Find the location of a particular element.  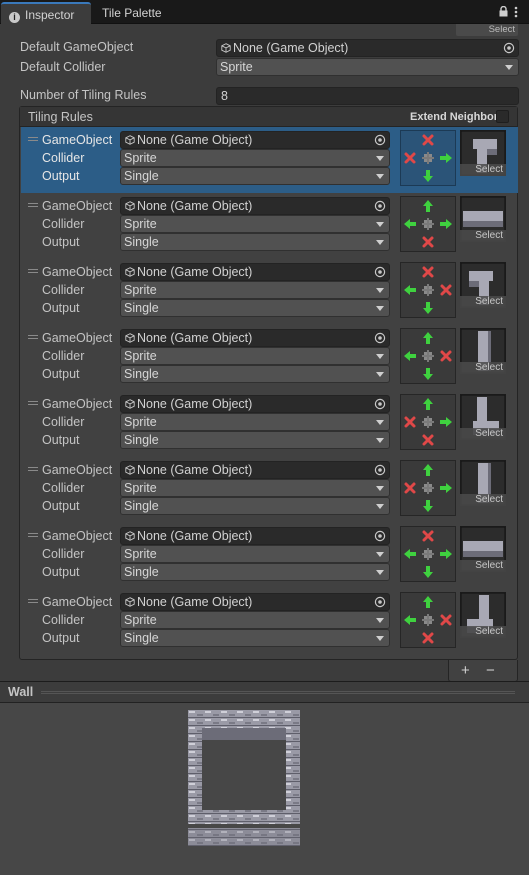

asset-select-button: Select is located at coordinates (487, 30).